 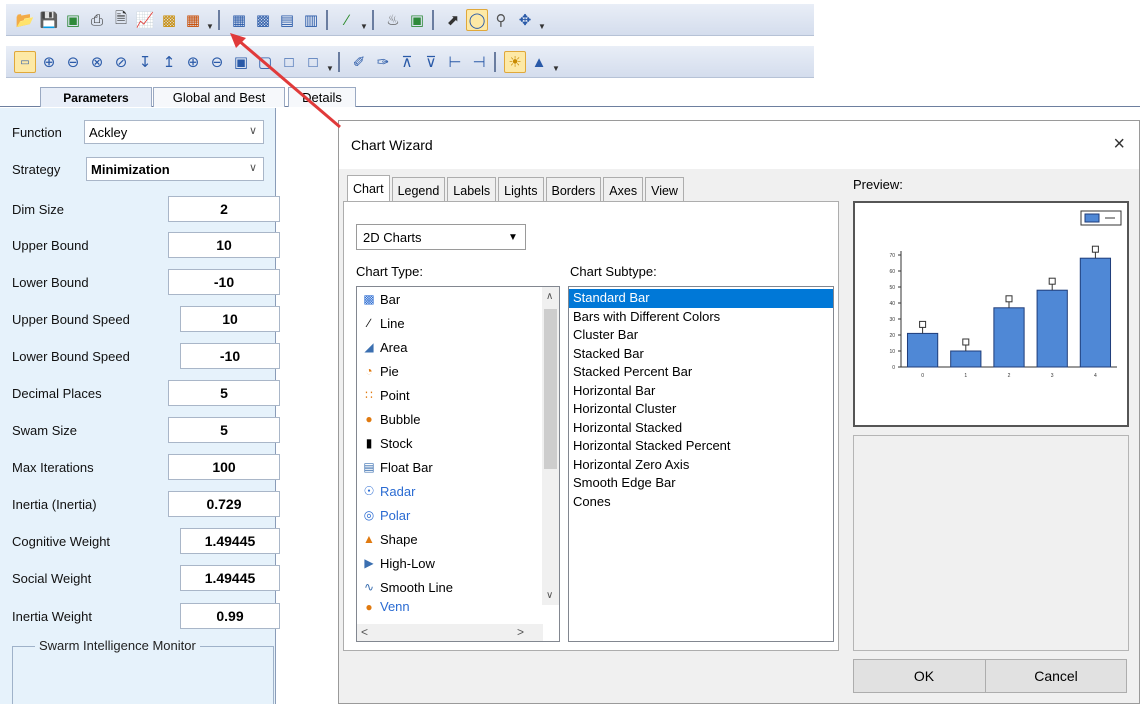 I want to click on axis-x-icon: ↧, so click(x=145, y=62).